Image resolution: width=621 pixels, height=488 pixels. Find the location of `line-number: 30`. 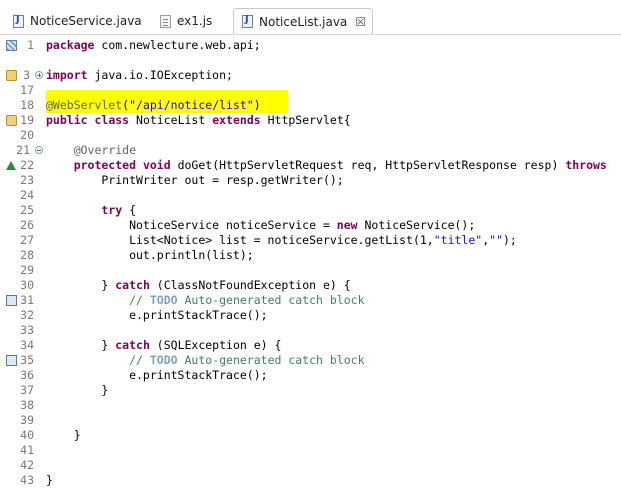

line-number: 30 is located at coordinates (27, 285).